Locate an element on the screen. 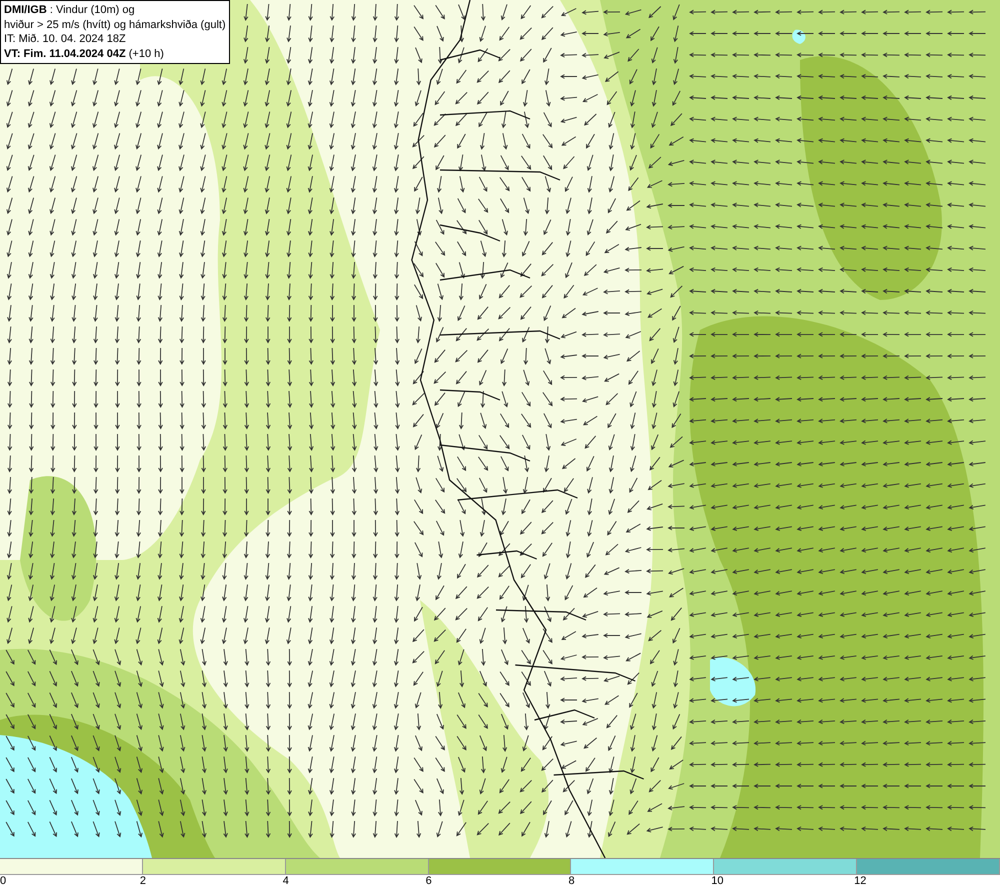 The width and height of the screenshot is (1000, 887). legend-tick-label: 8 is located at coordinates (571, 881).